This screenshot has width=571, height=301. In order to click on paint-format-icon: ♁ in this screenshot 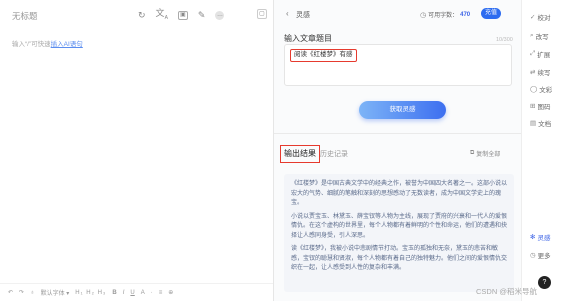, I will do `click(32, 293)`.